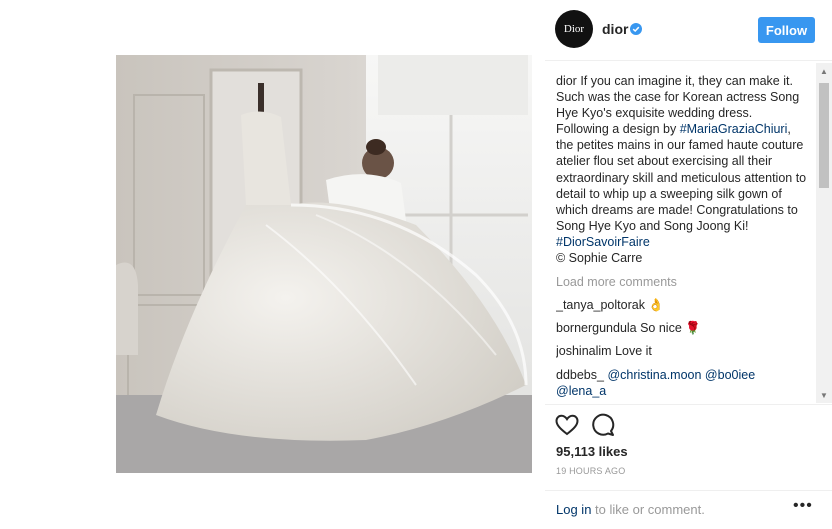 This screenshot has height=529, width=832. What do you see at coordinates (566, 81) in the screenshot?
I see `caption-username: dior` at bounding box center [566, 81].